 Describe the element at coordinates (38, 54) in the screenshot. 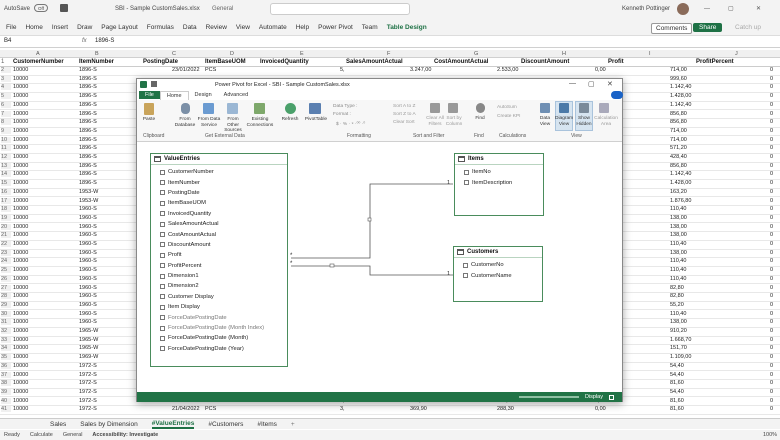

I see `col-a: A` at that location.